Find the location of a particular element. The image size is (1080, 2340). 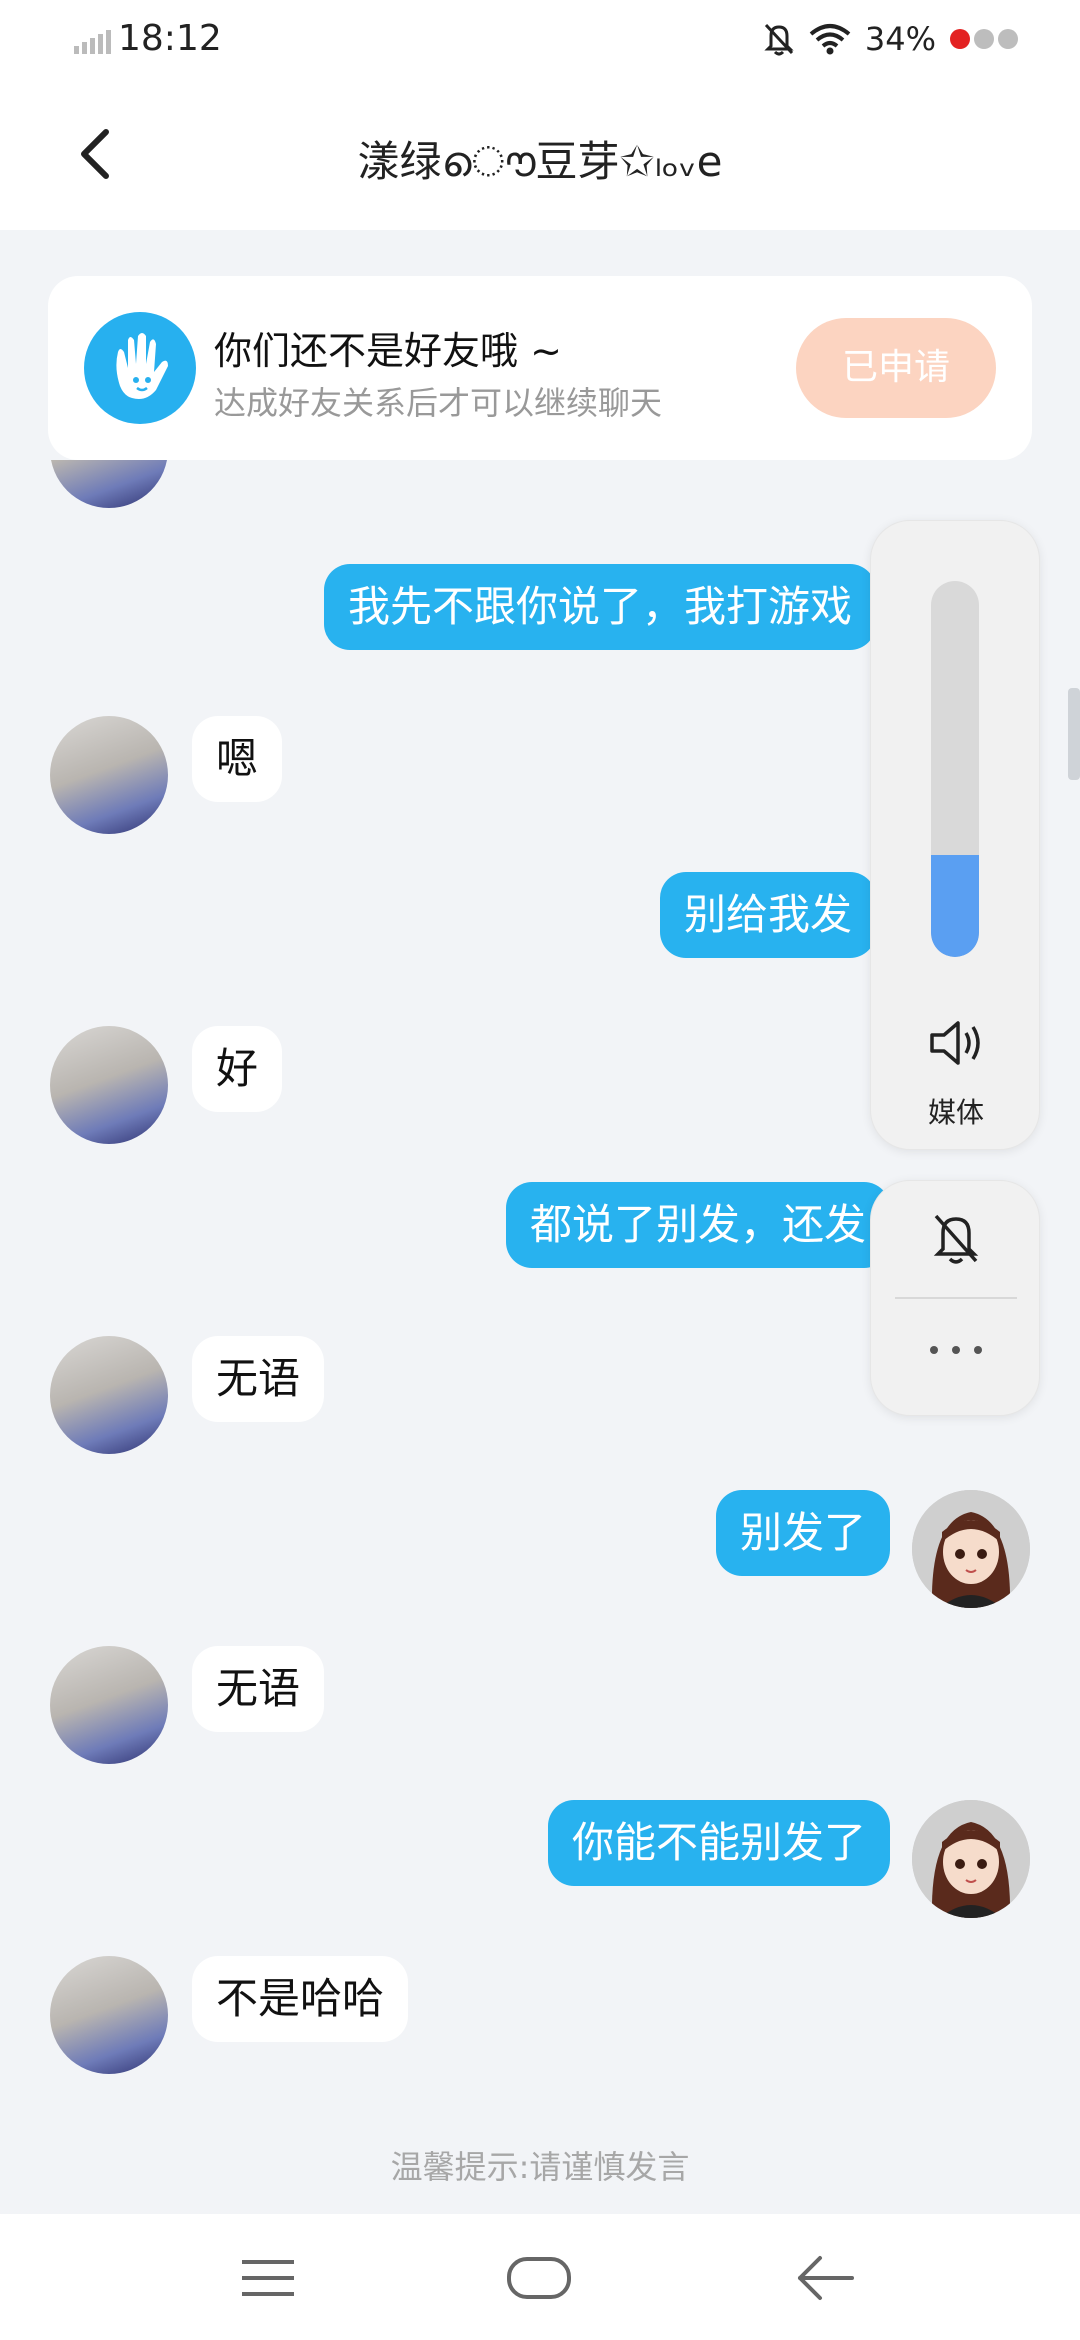

volume-panel: 媒体 is located at coordinates (955, 835).